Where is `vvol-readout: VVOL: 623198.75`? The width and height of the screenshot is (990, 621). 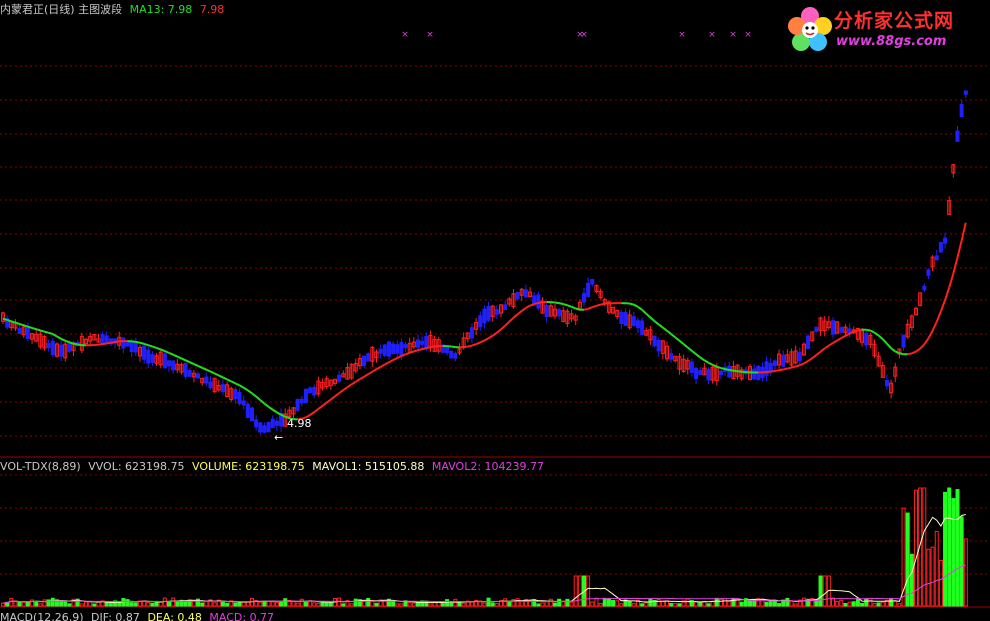 vvol-readout: VVOL: 623198.75 is located at coordinates (136, 466).